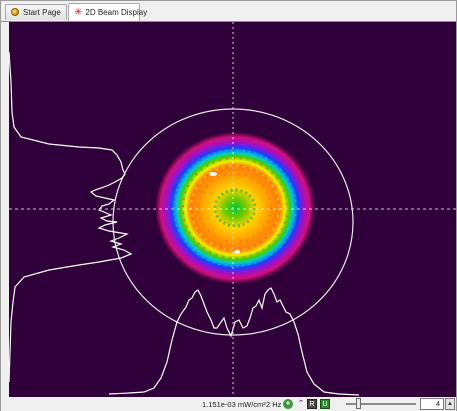  Describe the element at coordinates (78, 12) in the screenshot. I see `beam-icon: ✳` at that location.